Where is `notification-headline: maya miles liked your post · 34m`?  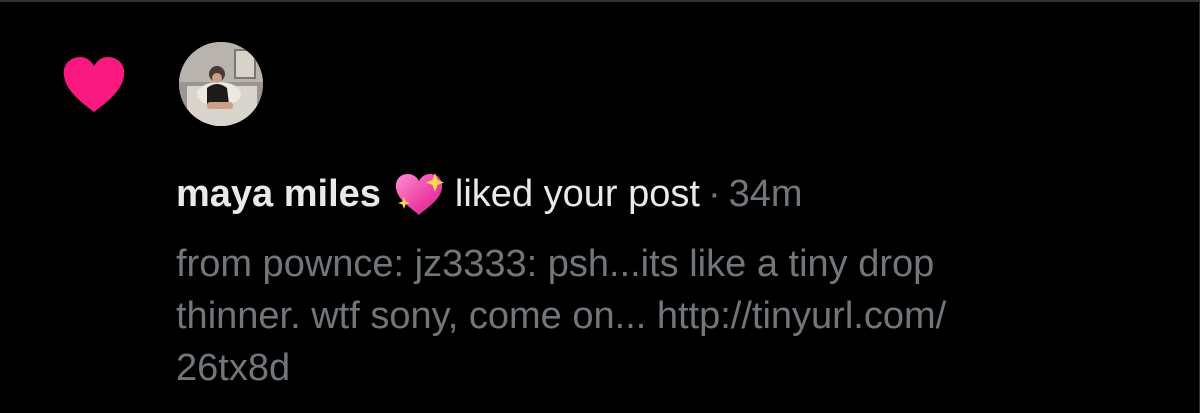
notification-headline: maya miles liked your post · 34m is located at coordinates (666, 194).